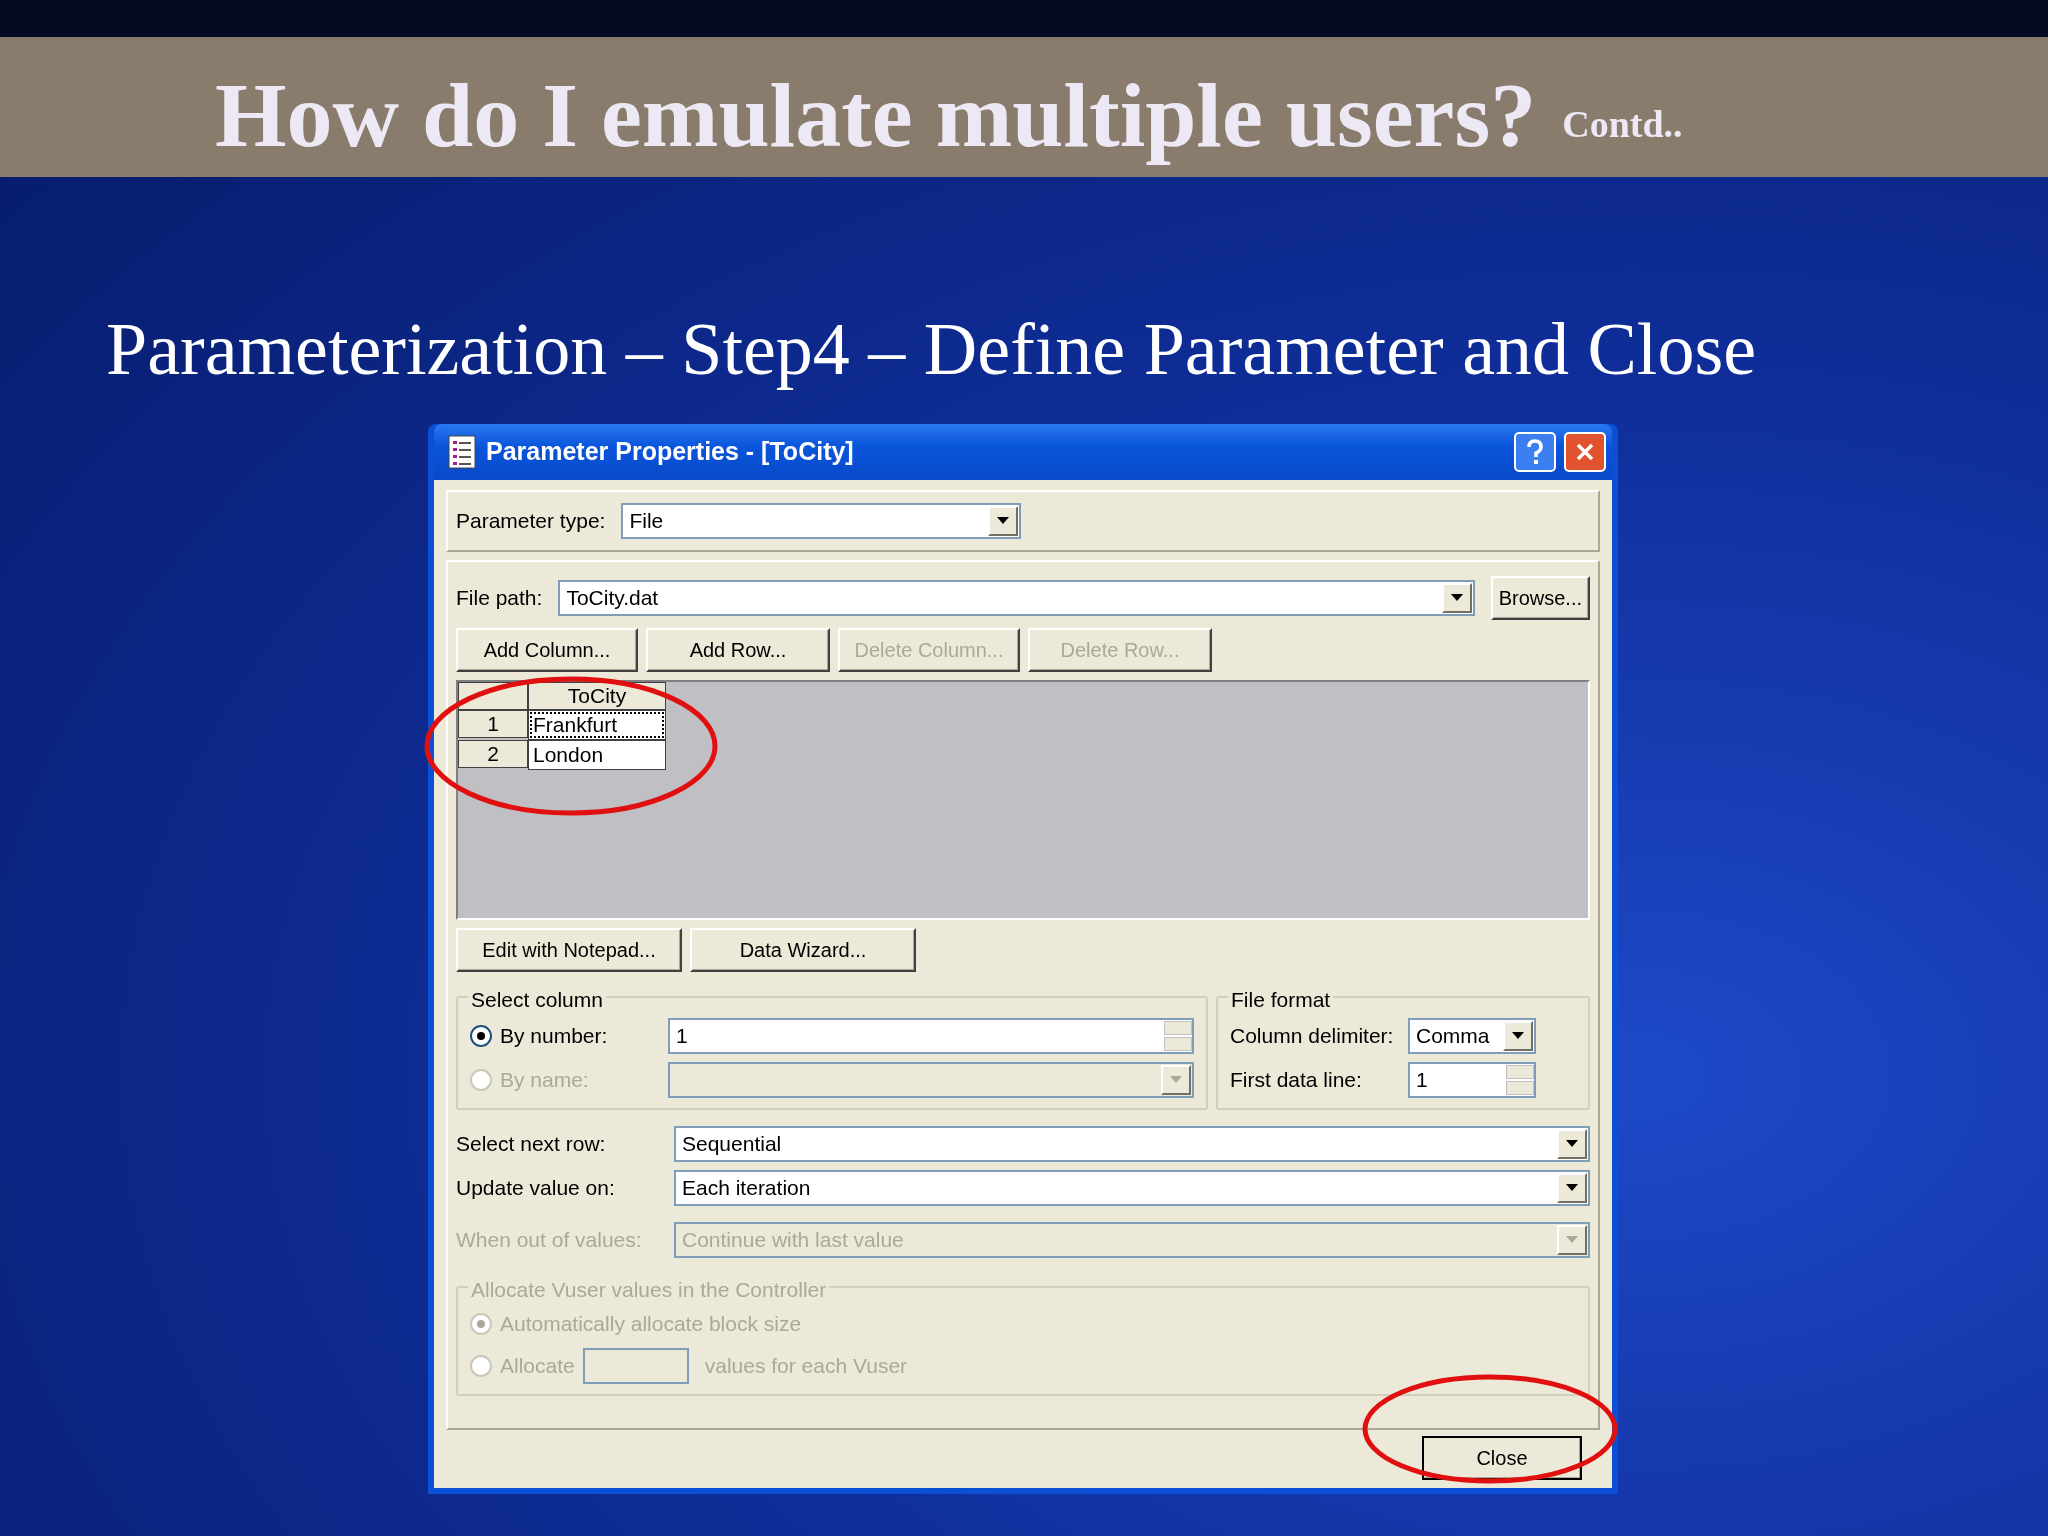  I want to click on table-cell: London, so click(597, 755).